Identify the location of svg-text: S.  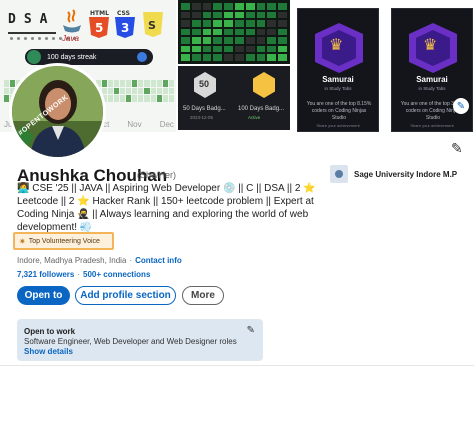
(152, 25).